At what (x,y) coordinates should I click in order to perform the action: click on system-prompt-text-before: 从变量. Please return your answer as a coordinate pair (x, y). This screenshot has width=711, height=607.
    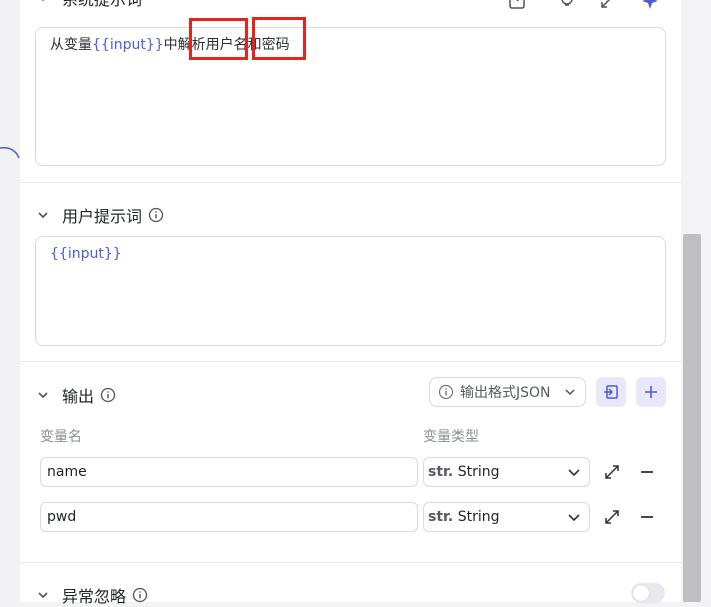
    Looking at the image, I should click on (71, 45).